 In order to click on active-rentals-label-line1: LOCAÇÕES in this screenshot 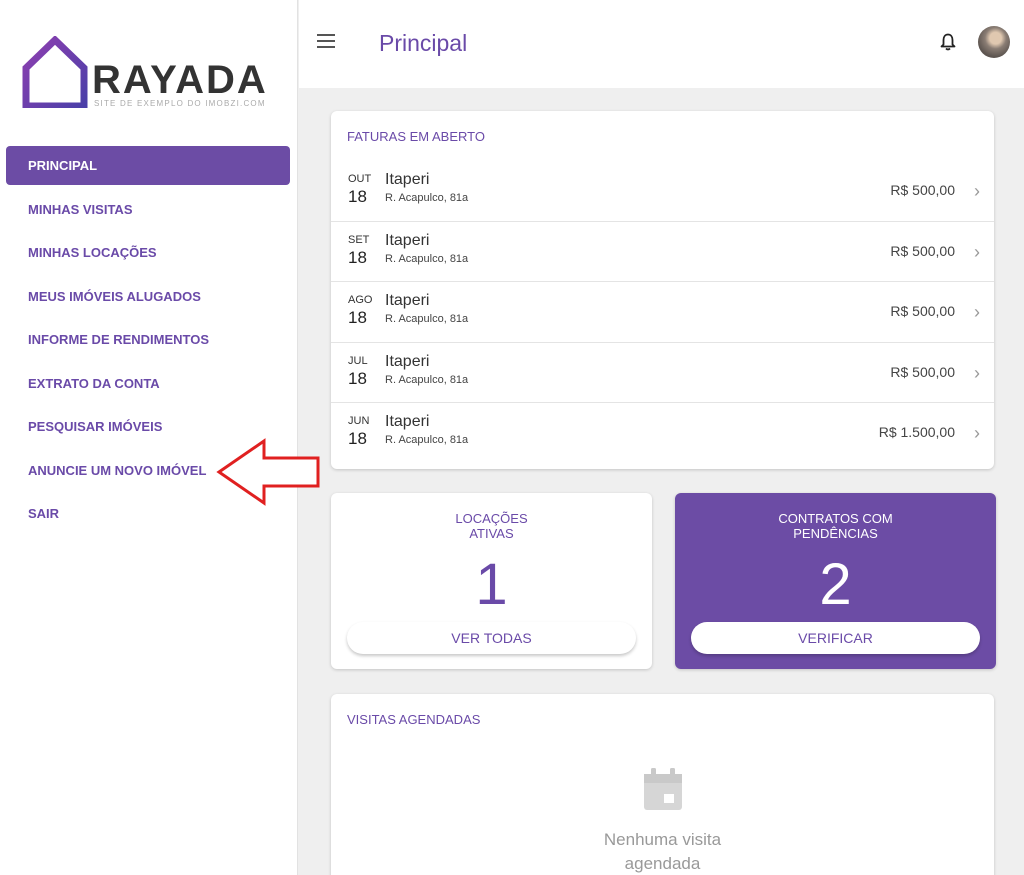, I will do `click(491, 518)`.